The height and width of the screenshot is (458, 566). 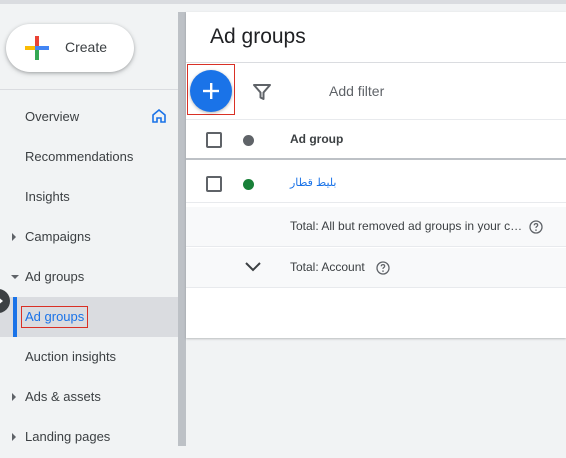 I want to click on create-button: Create, so click(x=70, y=48).